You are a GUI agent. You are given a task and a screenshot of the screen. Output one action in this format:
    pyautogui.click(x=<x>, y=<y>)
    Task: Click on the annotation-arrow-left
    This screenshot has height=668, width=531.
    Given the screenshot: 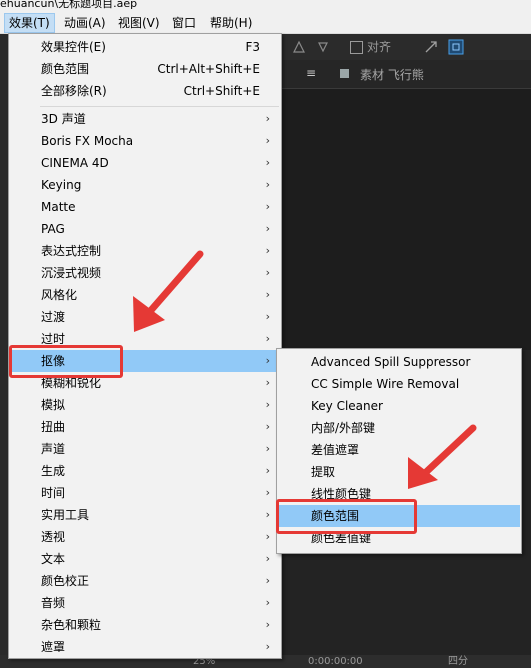 What is the action you would take?
    pyautogui.click(x=168, y=291)
    